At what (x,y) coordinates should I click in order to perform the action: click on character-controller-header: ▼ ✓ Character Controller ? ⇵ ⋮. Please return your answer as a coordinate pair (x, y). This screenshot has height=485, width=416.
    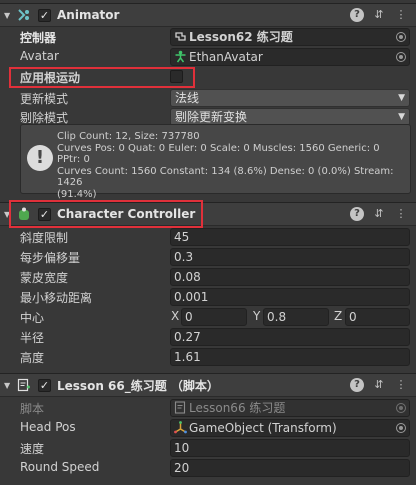
    Looking at the image, I should click on (208, 214).